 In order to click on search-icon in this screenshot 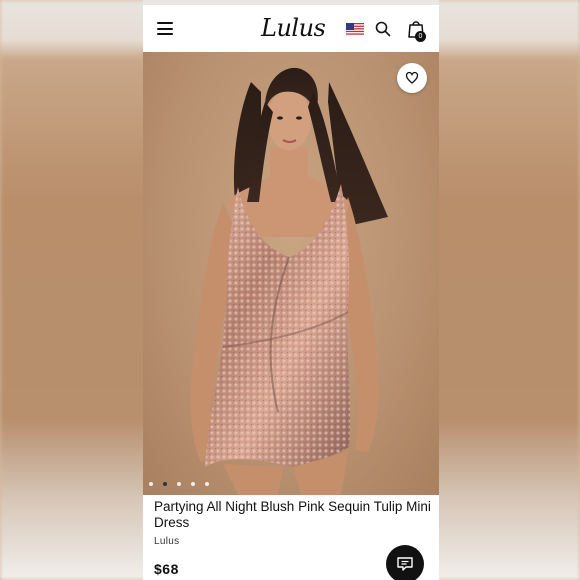, I will do `click(383, 29)`.